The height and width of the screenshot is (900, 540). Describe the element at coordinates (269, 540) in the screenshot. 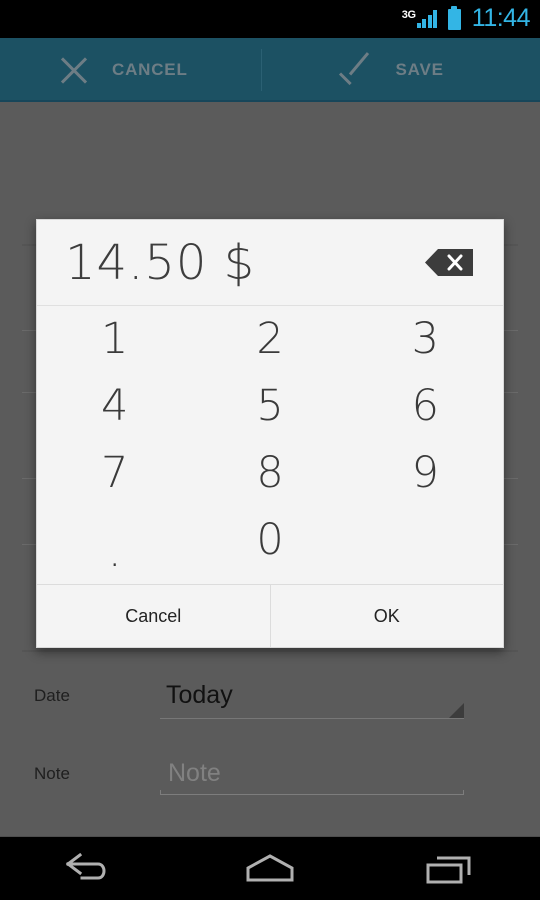

I see `key-0: 0` at that location.